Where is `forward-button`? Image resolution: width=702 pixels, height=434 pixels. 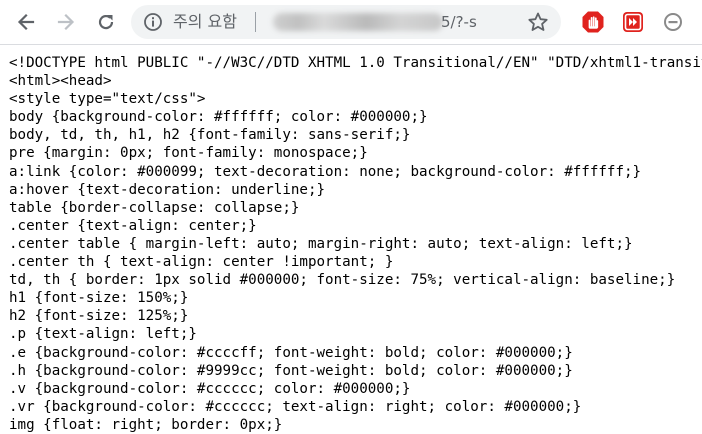 forward-button is located at coordinates (66, 22).